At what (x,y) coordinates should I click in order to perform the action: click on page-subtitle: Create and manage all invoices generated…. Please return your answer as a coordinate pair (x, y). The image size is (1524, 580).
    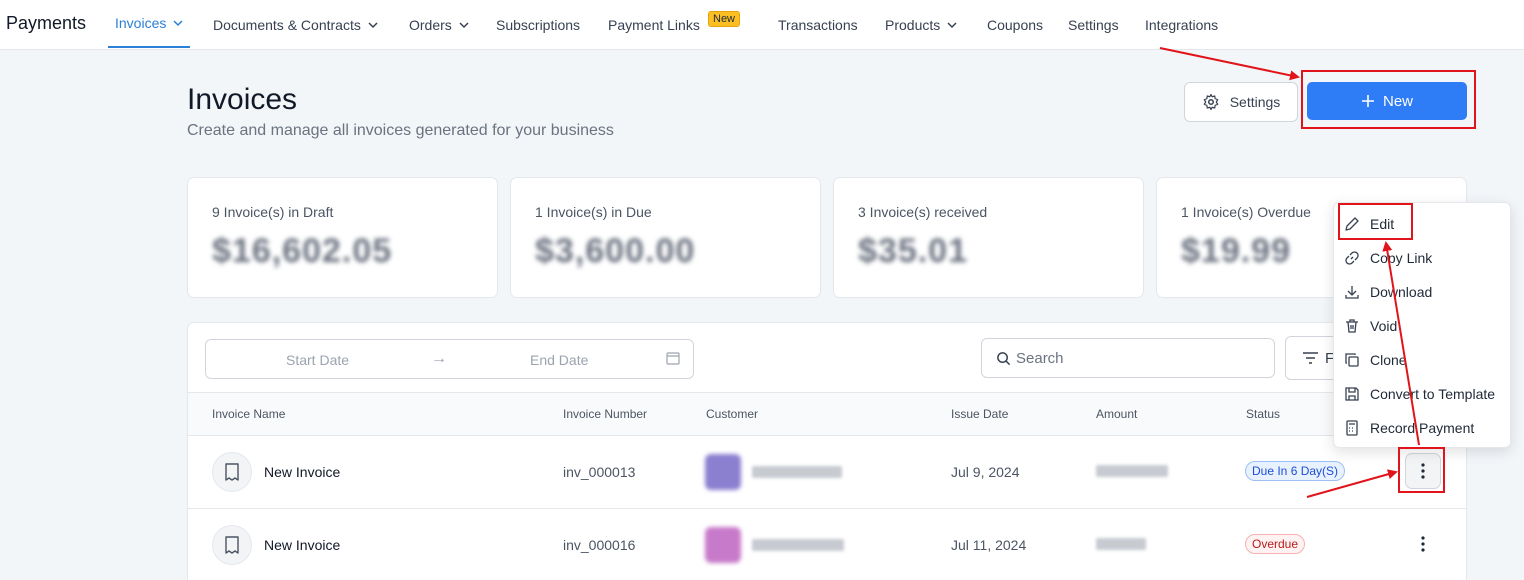
    Looking at the image, I should click on (400, 130).